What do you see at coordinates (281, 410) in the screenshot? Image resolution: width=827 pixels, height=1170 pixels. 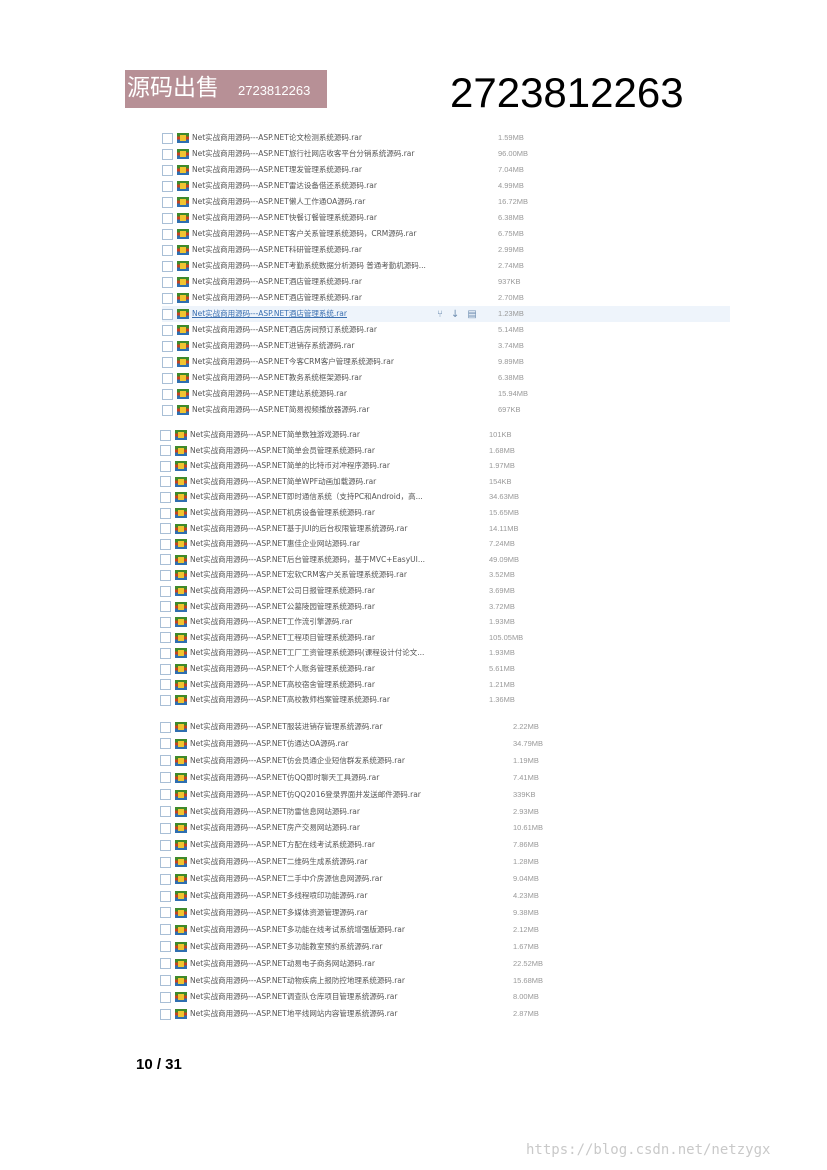 I see `file-name: Net实战商用源码---ASP.NET简易视频播放器源码.rar` at bounding box center [281, 410].